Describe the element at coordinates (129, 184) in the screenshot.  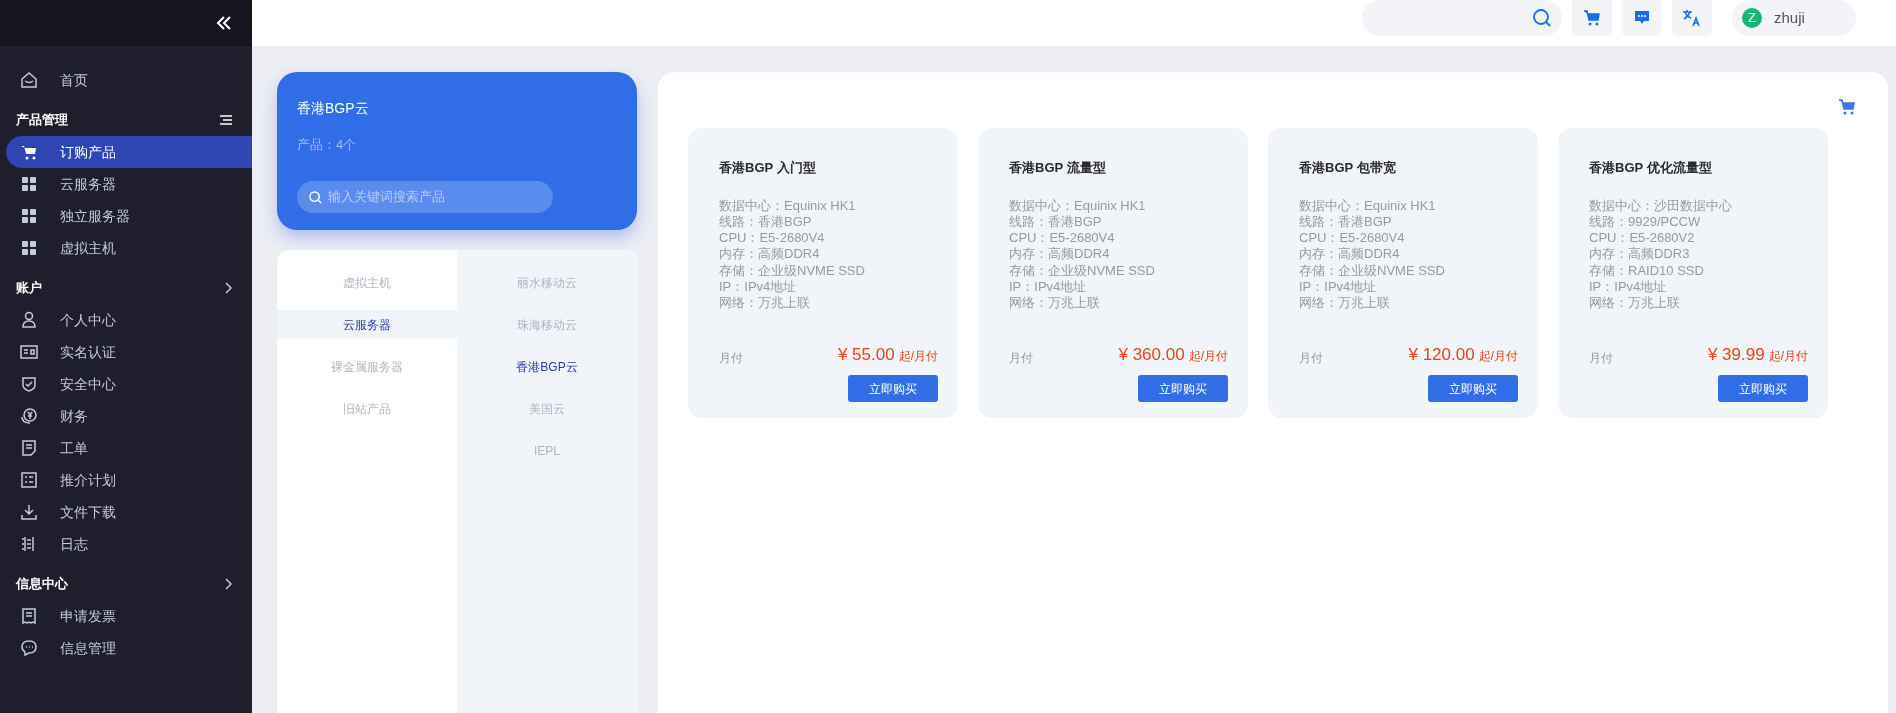
I see `sidebar-item: 云服务器` at that location.